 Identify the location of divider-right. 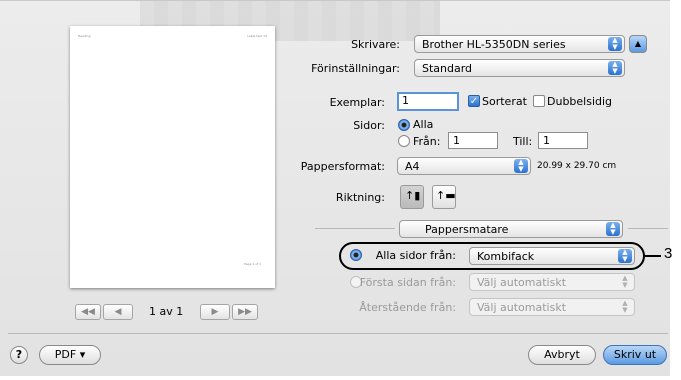
(648, 228).